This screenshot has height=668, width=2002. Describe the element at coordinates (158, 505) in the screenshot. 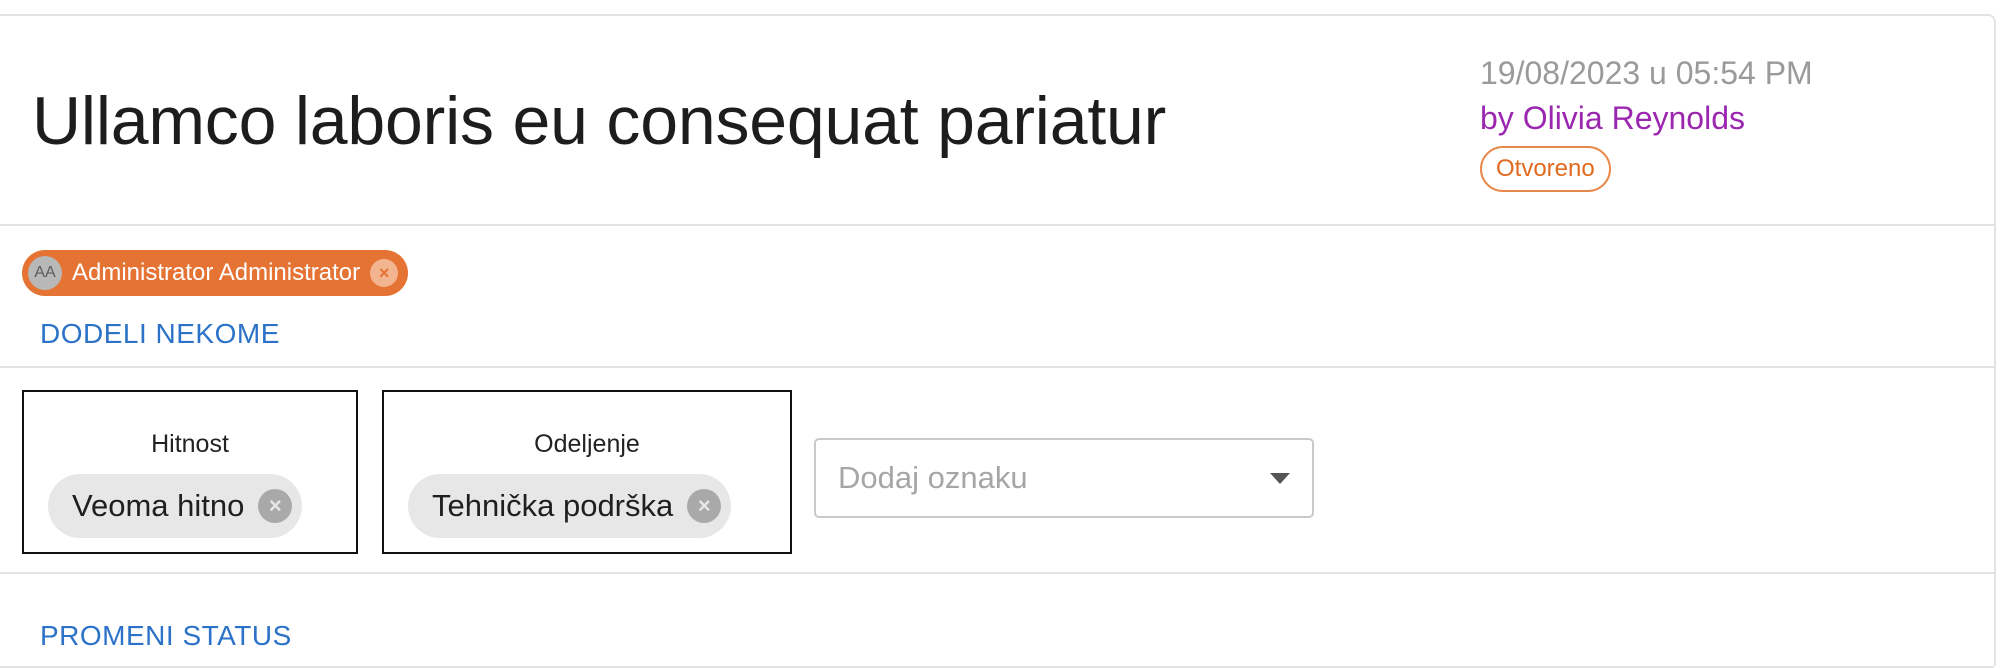

I see `urgency-value: Veoma hitno` at that location.